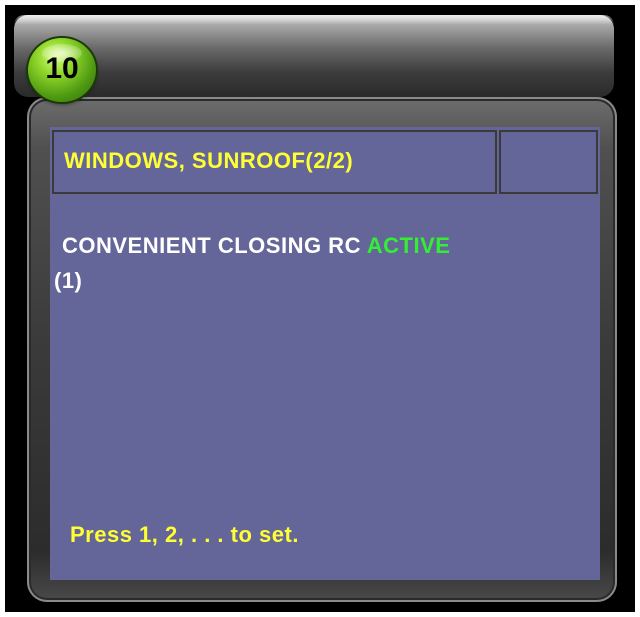 The image size is (640, 617). I want to click on top-bezel-bar, so click(314, 56).